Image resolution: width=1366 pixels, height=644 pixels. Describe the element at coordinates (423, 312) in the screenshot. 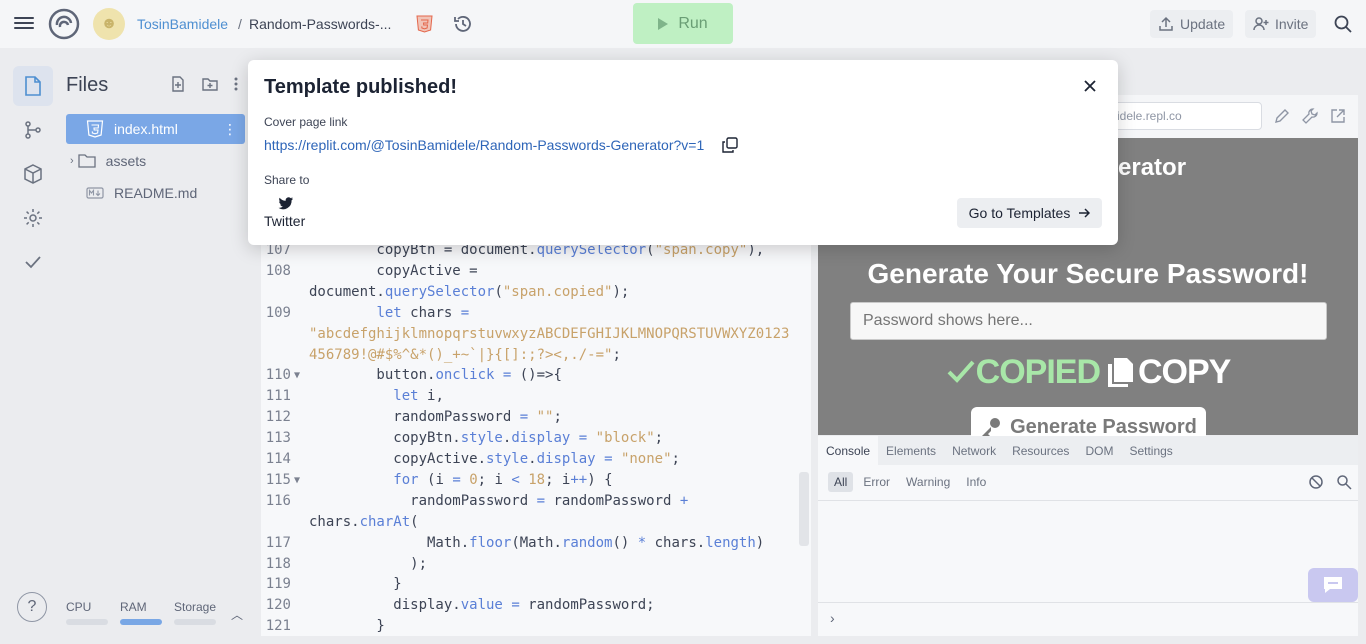

I see `code-text: let chars =` at that location.